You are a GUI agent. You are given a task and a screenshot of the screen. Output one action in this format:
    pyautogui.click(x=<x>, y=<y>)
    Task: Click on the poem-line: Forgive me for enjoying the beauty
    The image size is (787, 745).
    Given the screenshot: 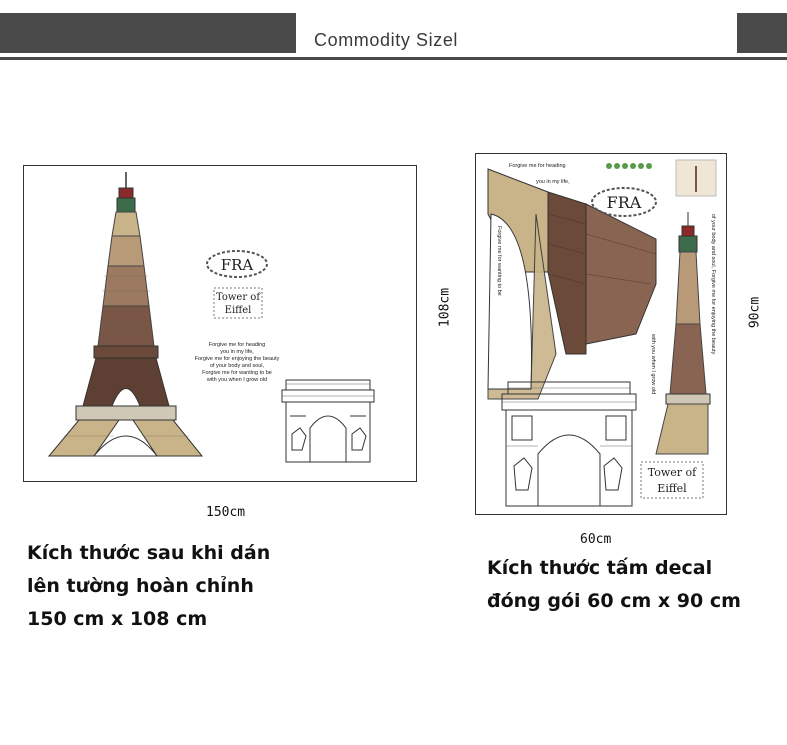 What is the action you would take?
    pyautogui.click(x=237, y=359)
    